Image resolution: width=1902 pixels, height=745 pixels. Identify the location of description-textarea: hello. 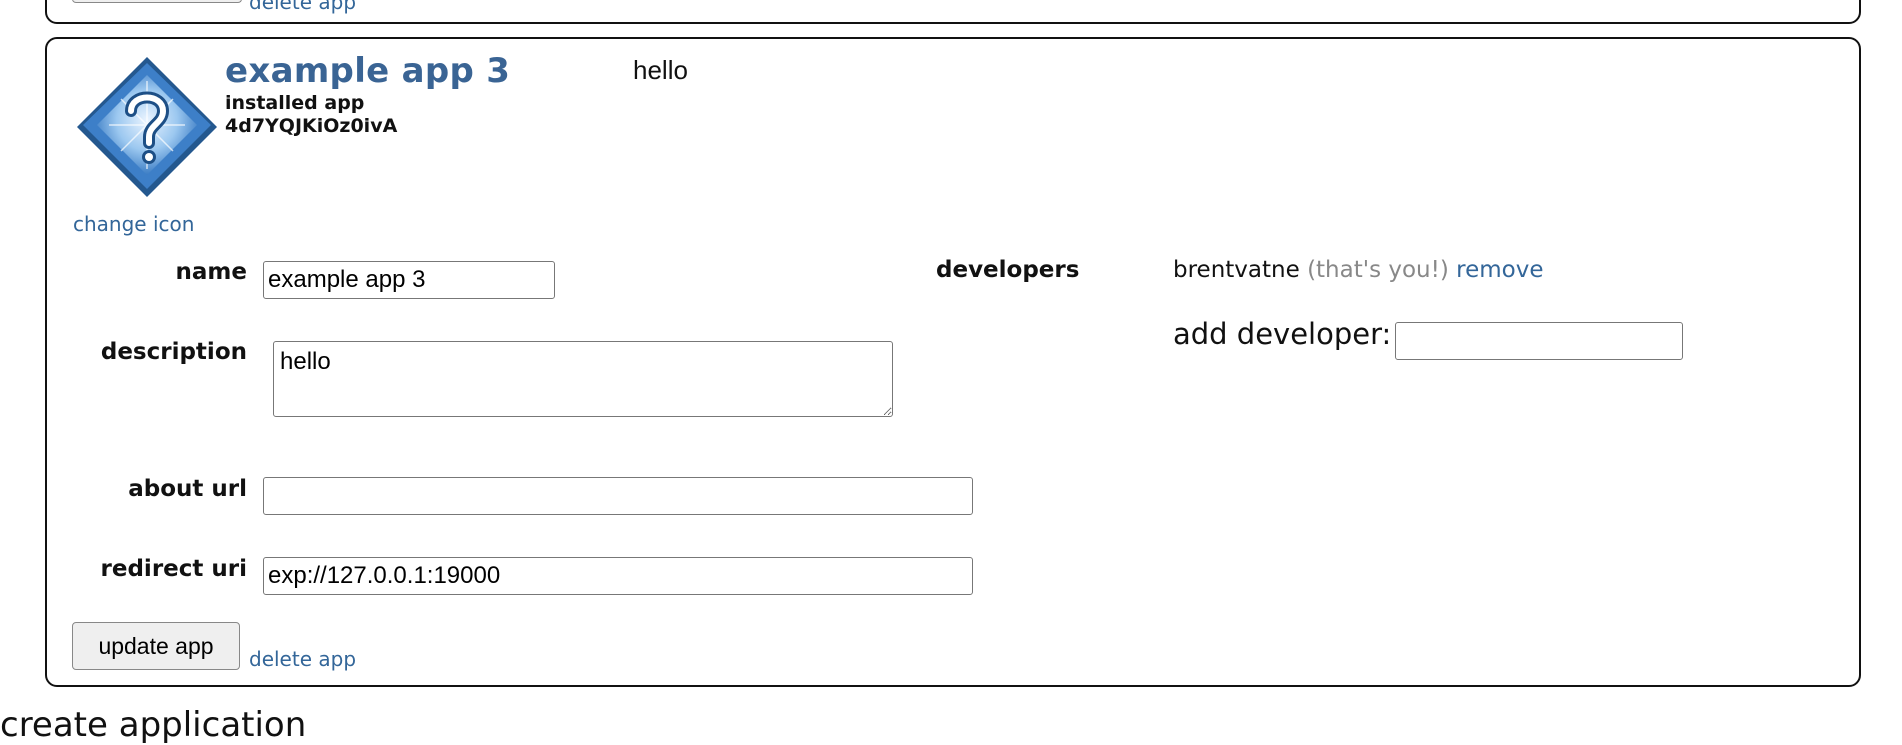
(583, 379).